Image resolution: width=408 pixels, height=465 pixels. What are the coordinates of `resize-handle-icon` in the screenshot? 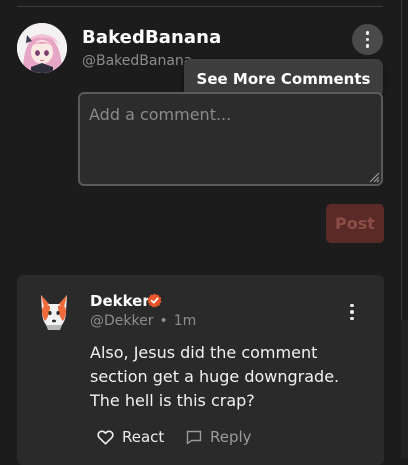 It's located at (374, 177).